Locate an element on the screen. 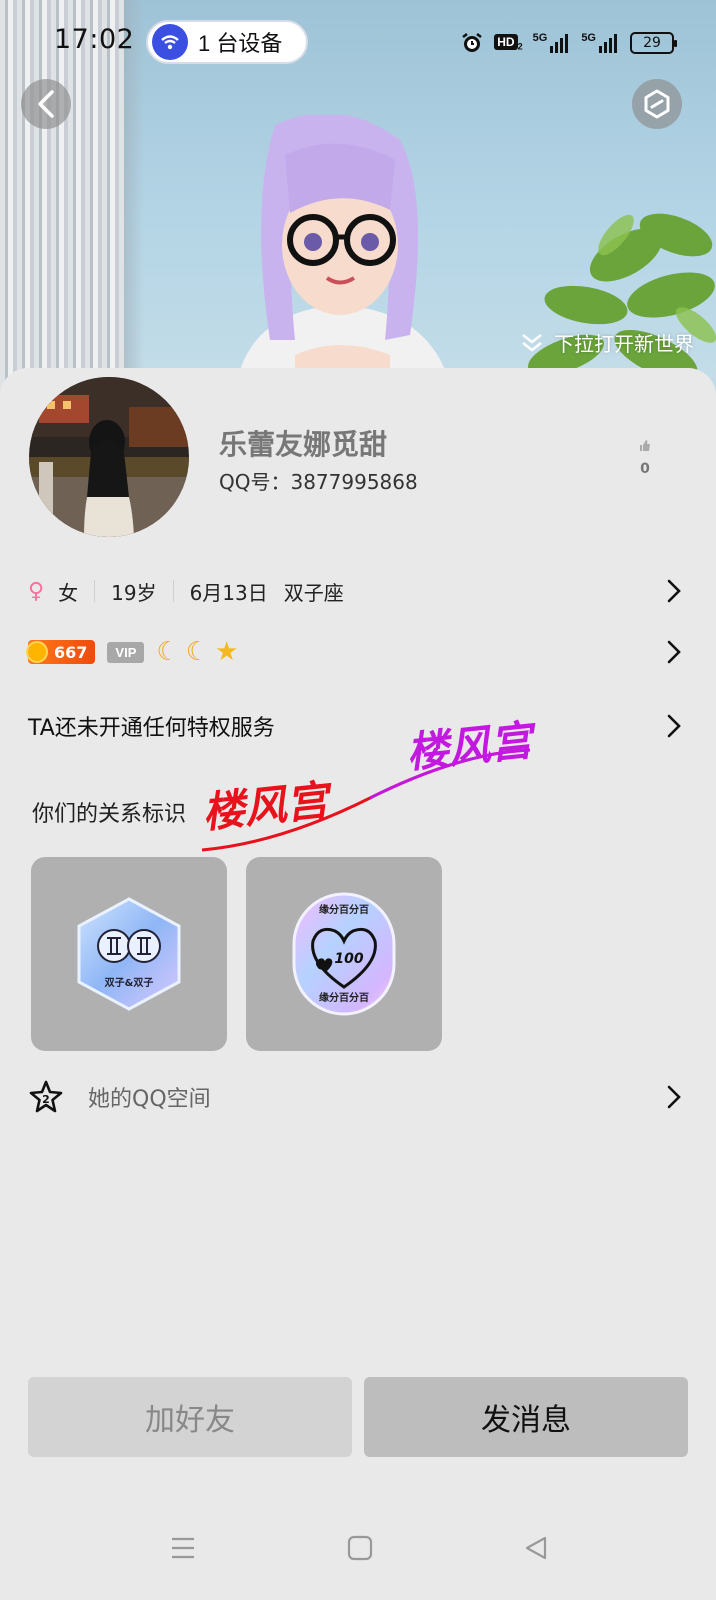 The width and height of the screenshot is (716, 1600). back-triangle-icon is located at coordinates (536, 1548).